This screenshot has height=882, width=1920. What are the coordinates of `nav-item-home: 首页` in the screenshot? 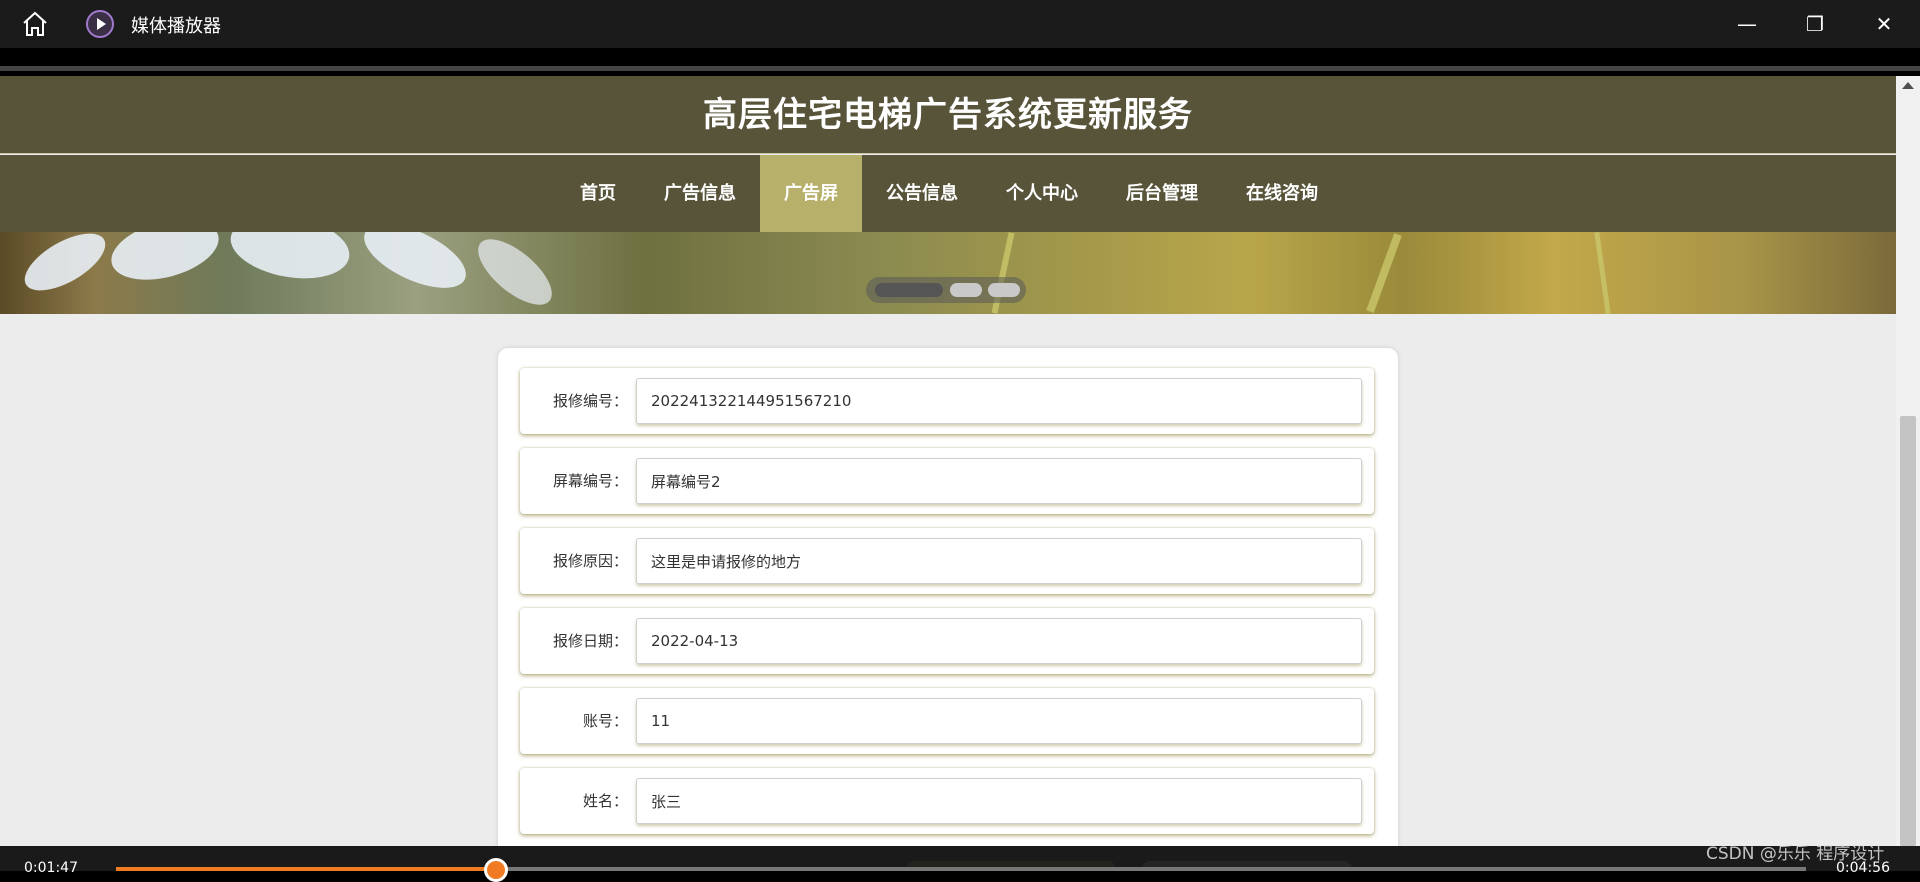 It's located at (598, 193).